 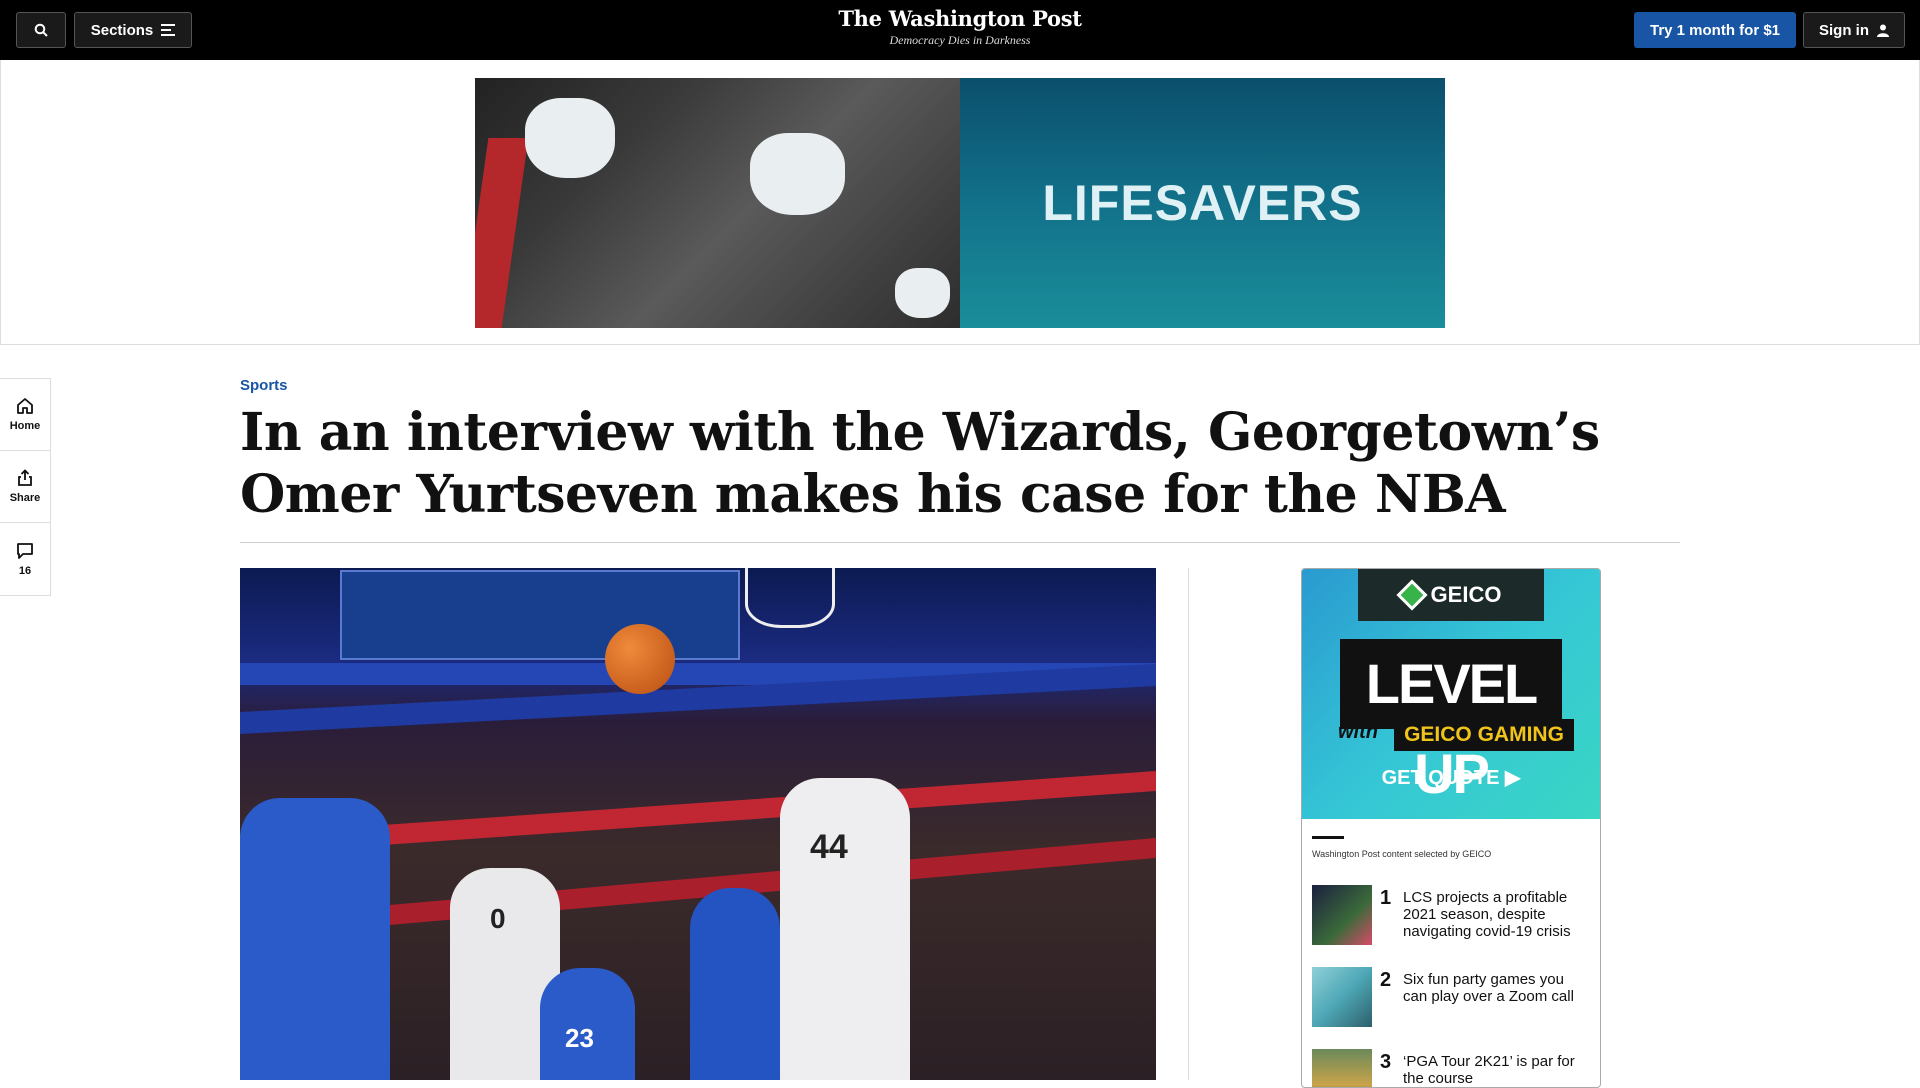 What do you see at coordinates (790, 598) in the screenshot?
I see `basketball-hoop-net` at bounding box center [790, 598].